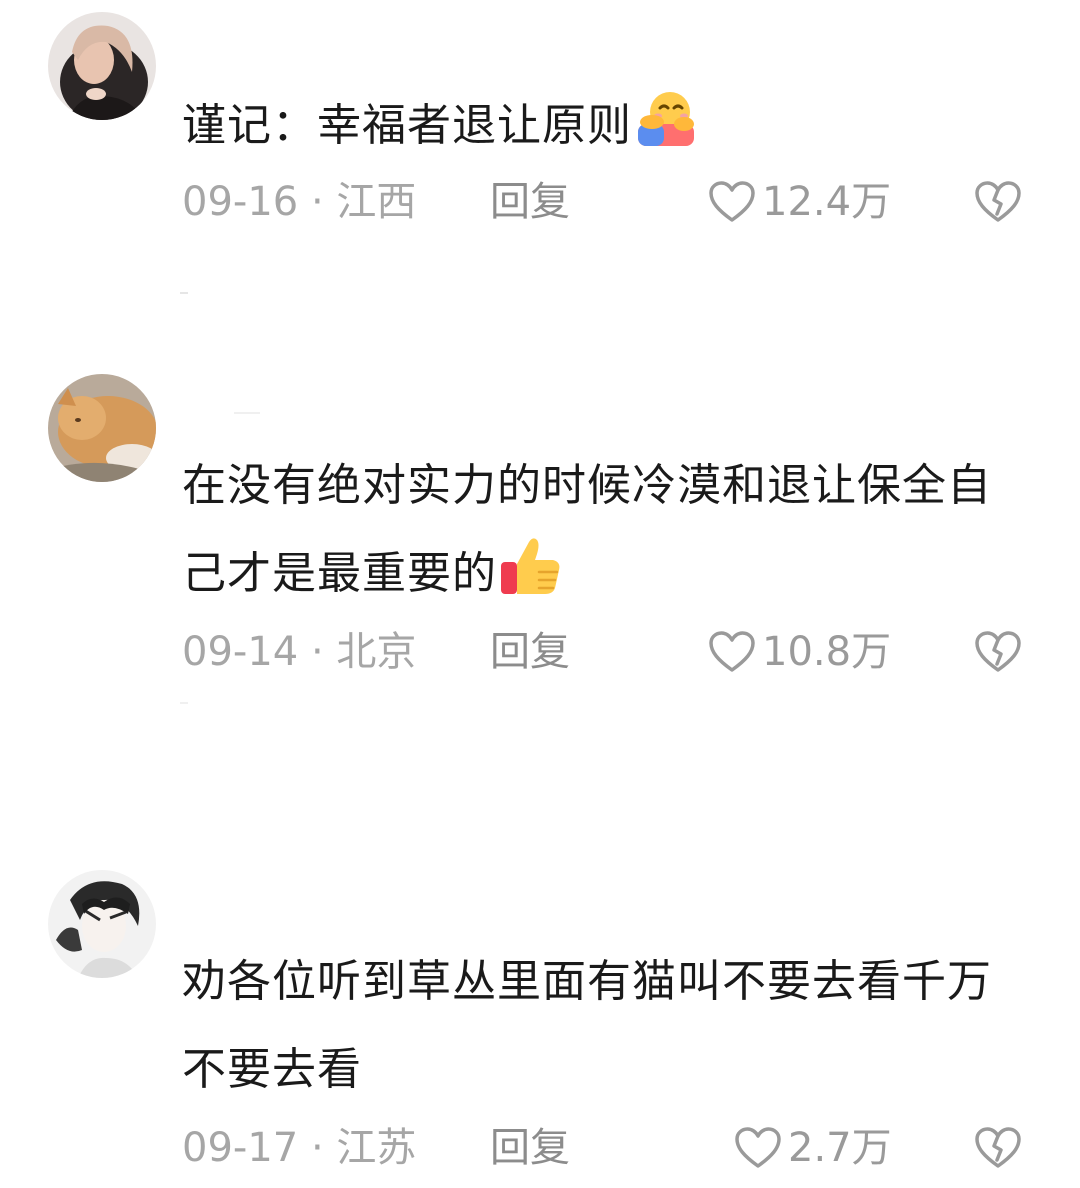 The width and height of the screenshot is (1080, 1188). What do you see at coordinates (666, 133) in the screenshot?
I see `hugging-face-emoji-icon` at bounding box center [666, 133].